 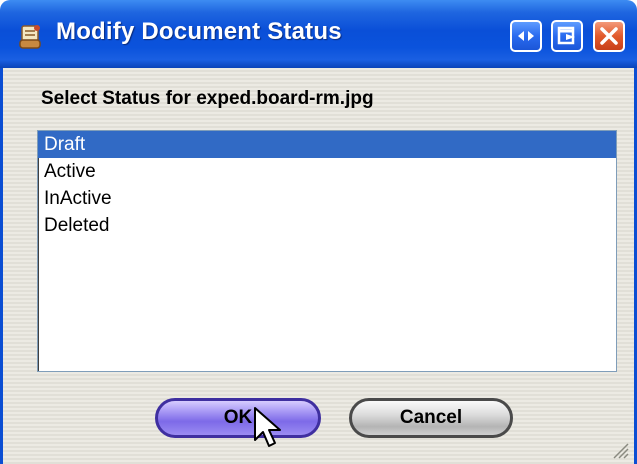 I want to click on cancel-button-label: Cancel, so click(x=431, y=417).